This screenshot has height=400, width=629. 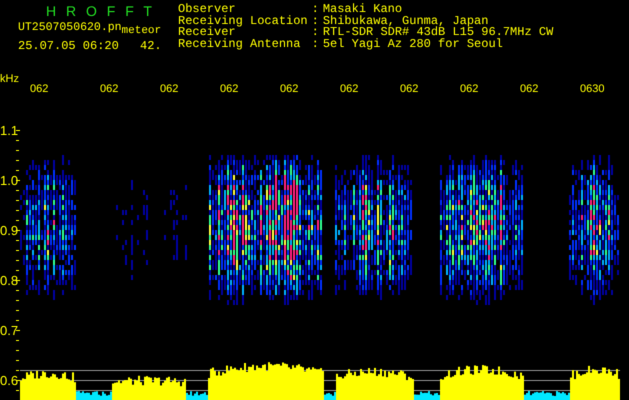 What do you see at coordinates (70, 27) in the screenshot?
I see `file-name: UT2507050620.pn` at bounding box center [70, 27].